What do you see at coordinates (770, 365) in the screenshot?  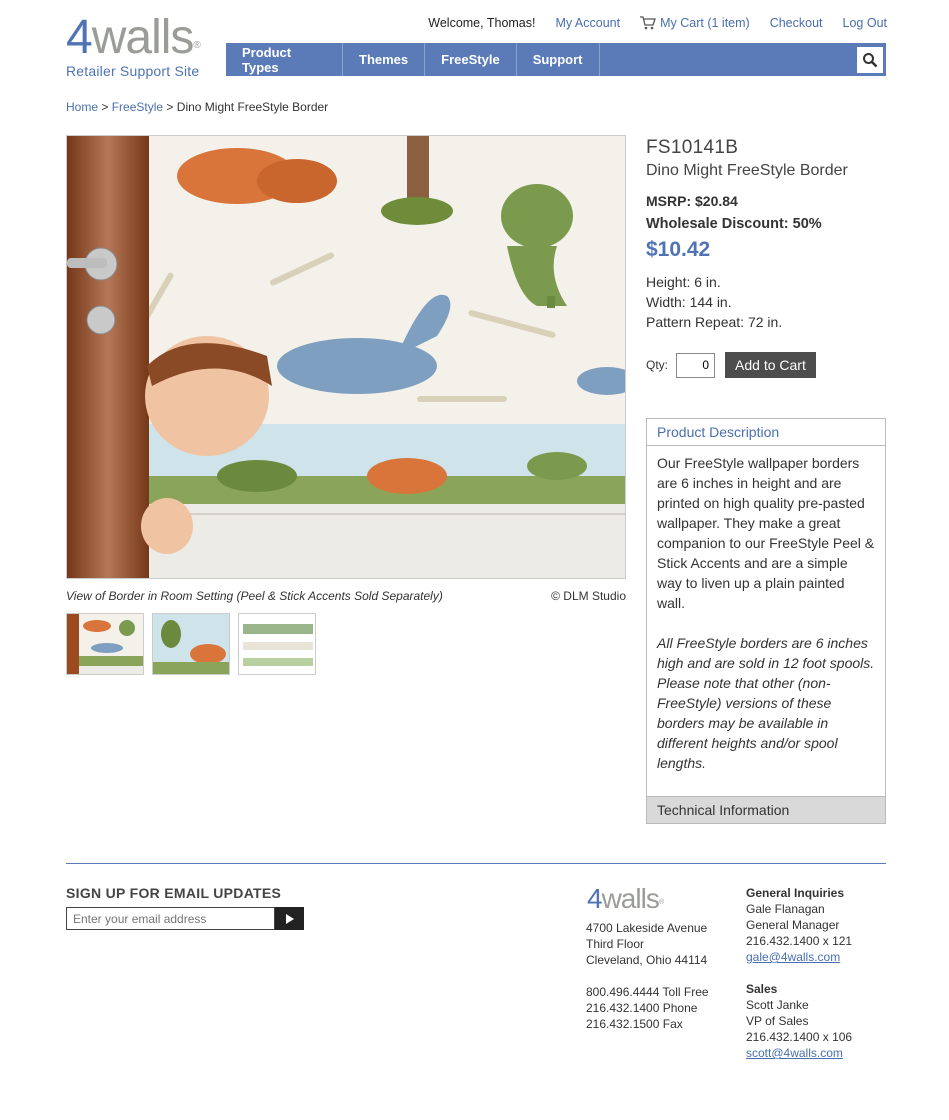 I see `add-to-cart-button: Add to Cart` at bounding box center [770, 365].